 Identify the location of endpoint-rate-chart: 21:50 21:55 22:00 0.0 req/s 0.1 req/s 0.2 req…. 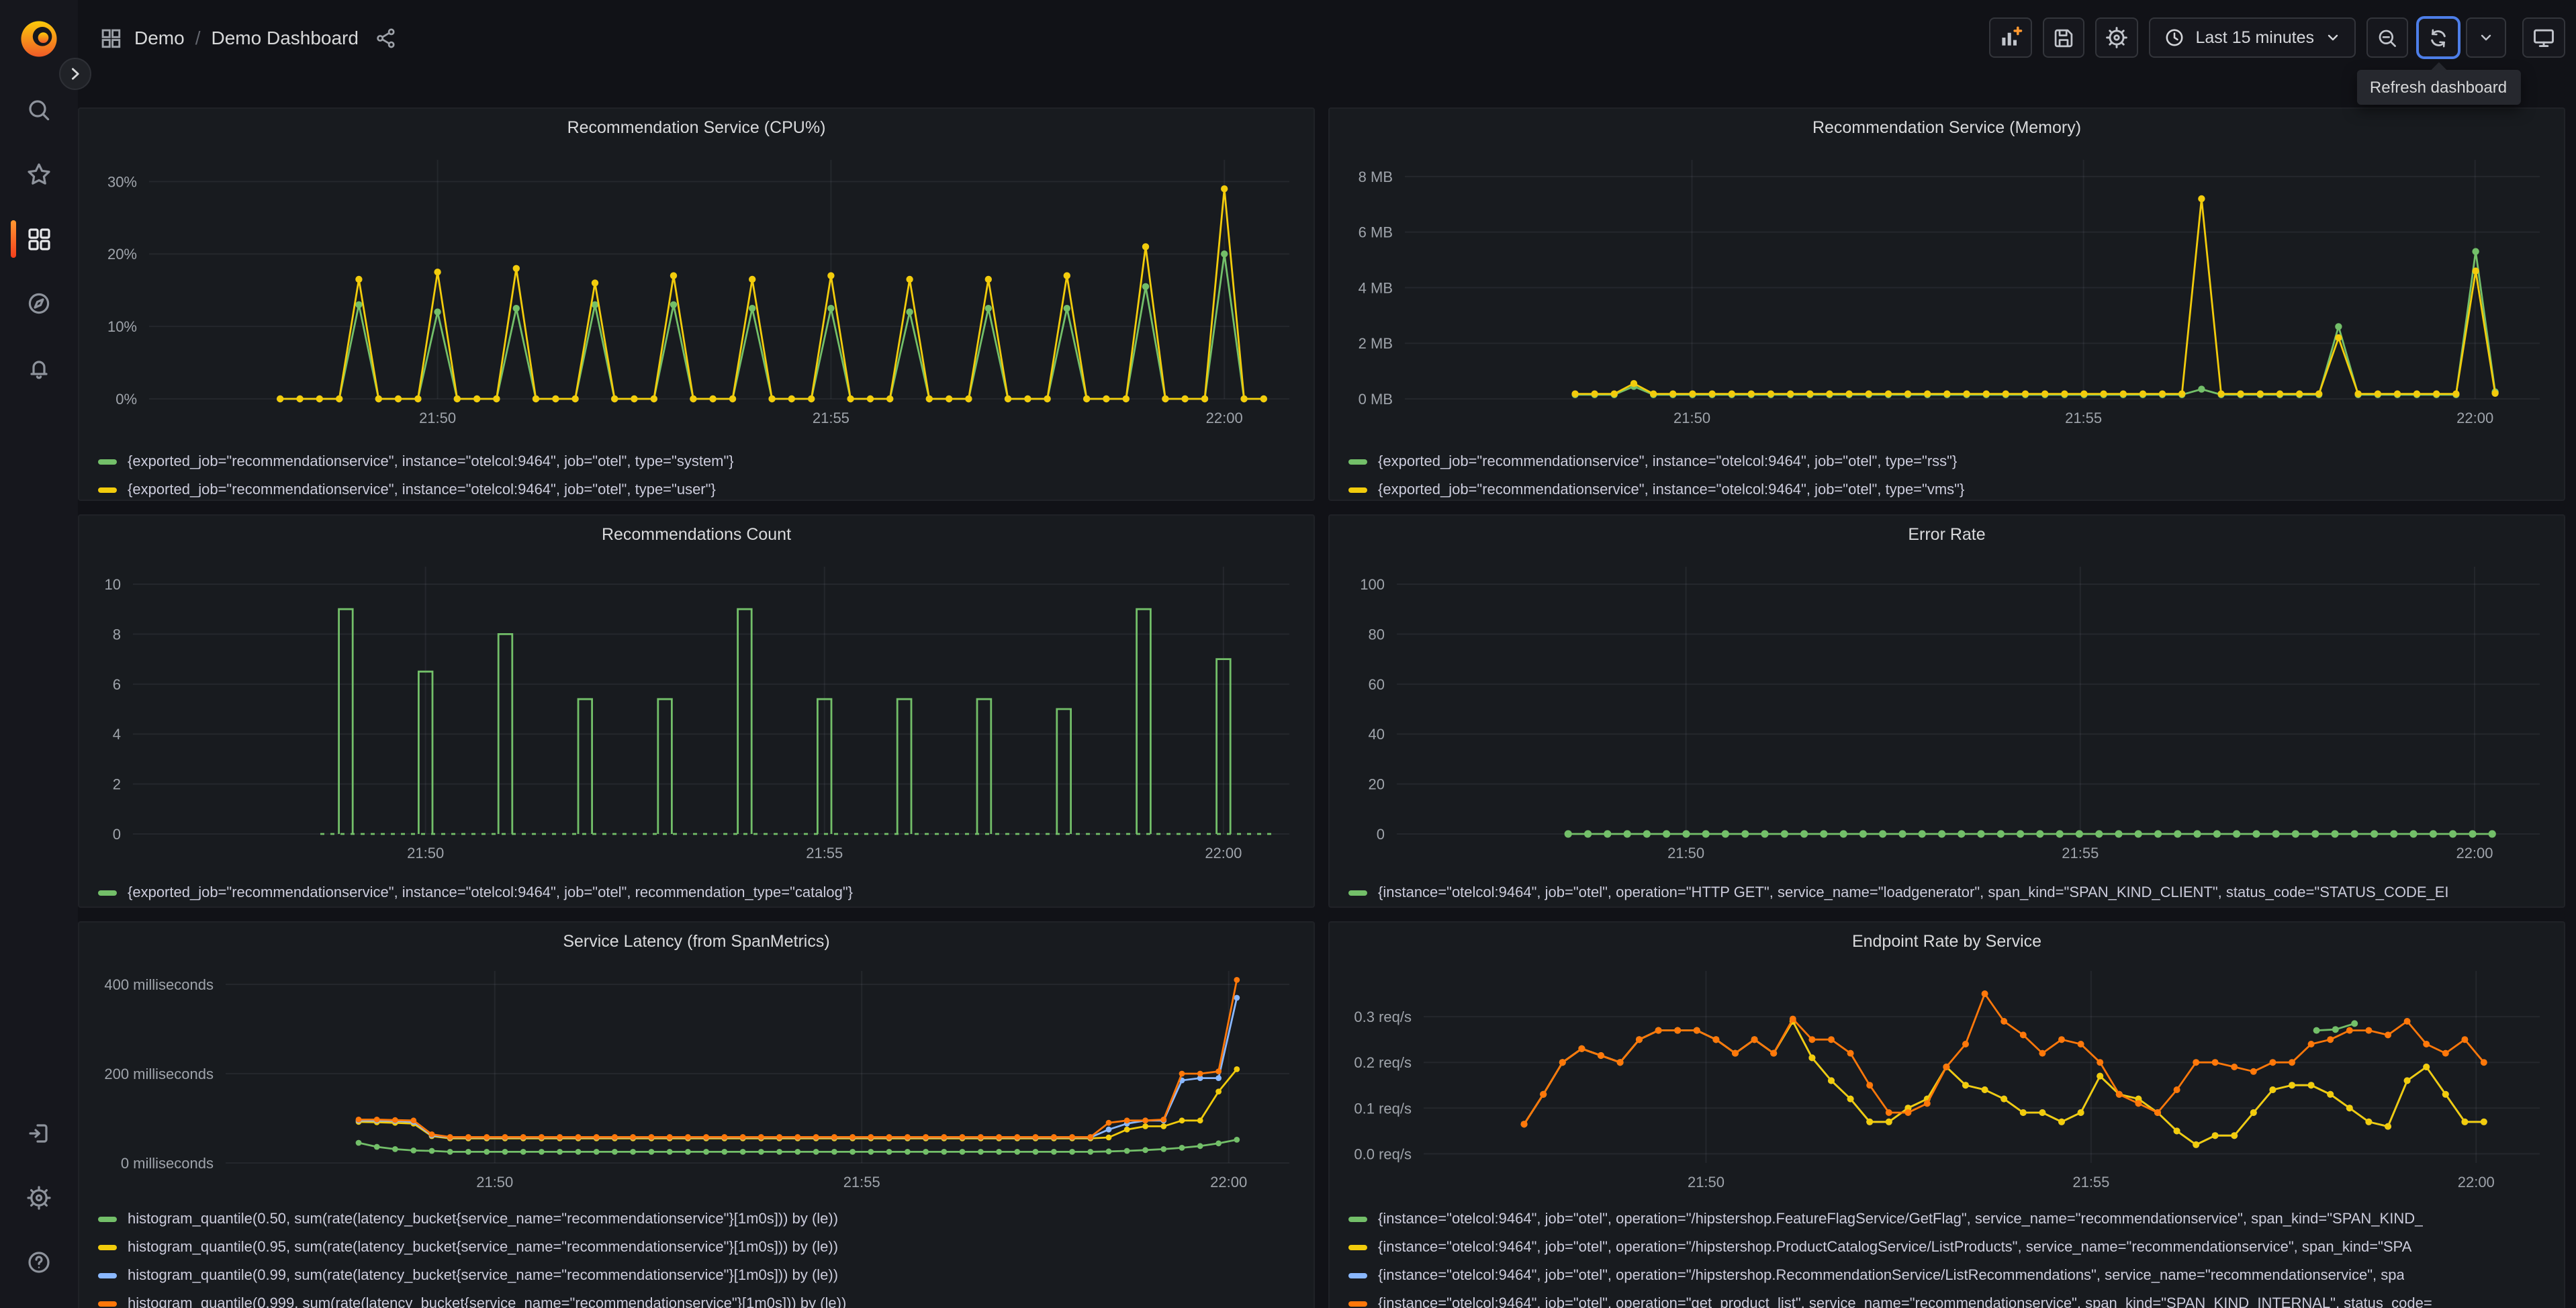
(1947, 1082).